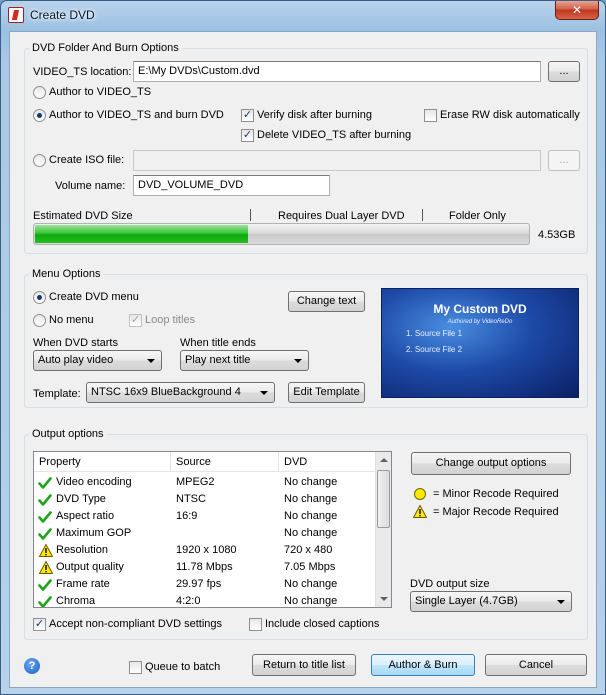 This screenshot has height=695, width=606. Describe the element at coordinates (39, 115) in the screenshot. I see `author-and-burn-radio` at that location.